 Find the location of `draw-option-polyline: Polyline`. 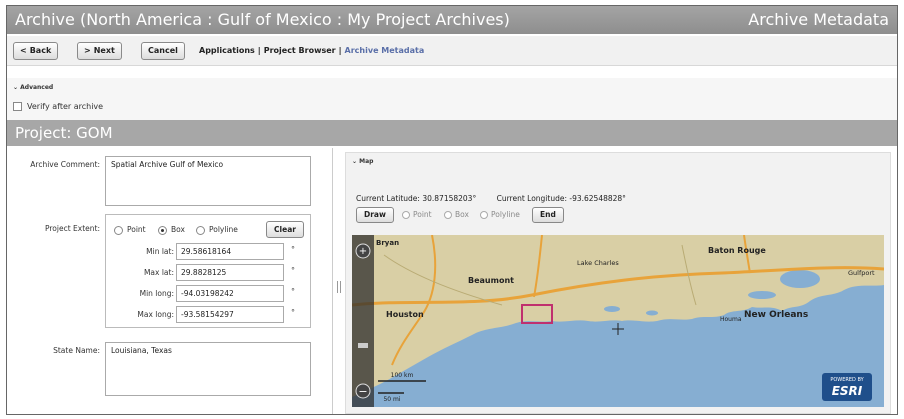

draw-option-polyline: Polyline is located at coordinates (500, 214).